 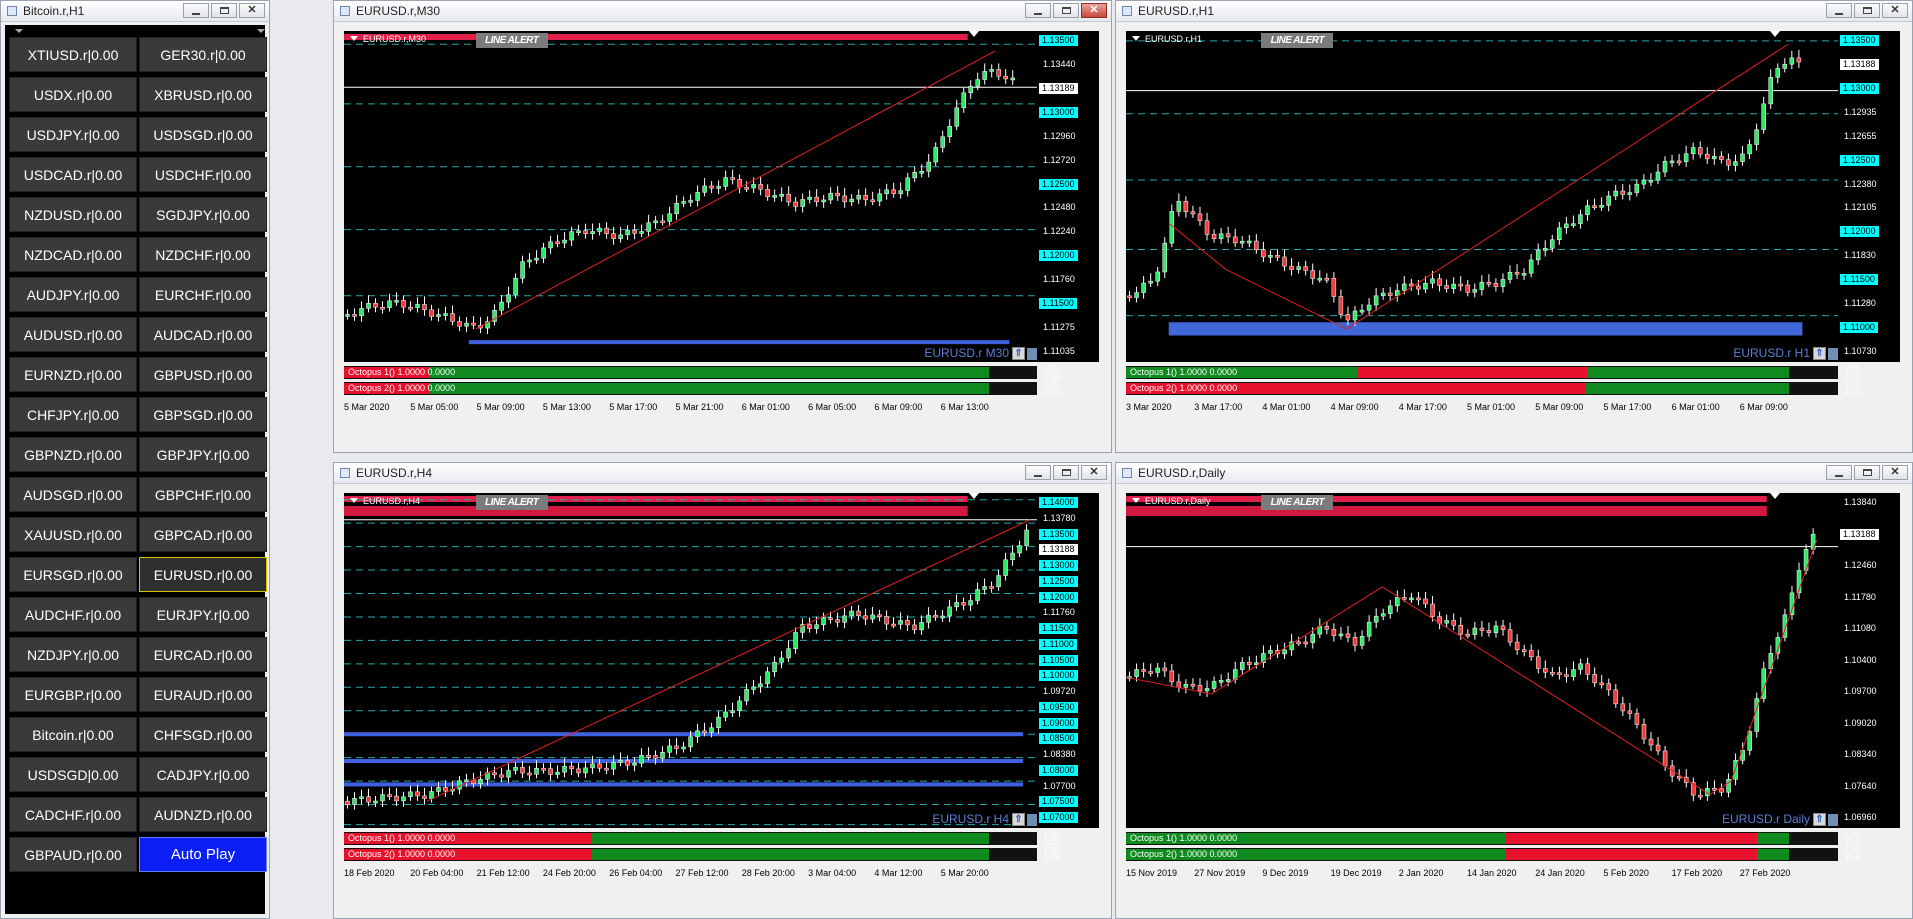 I want to click on pair-button: XAUUSD.r|0.00, so click(x=73, y=534).